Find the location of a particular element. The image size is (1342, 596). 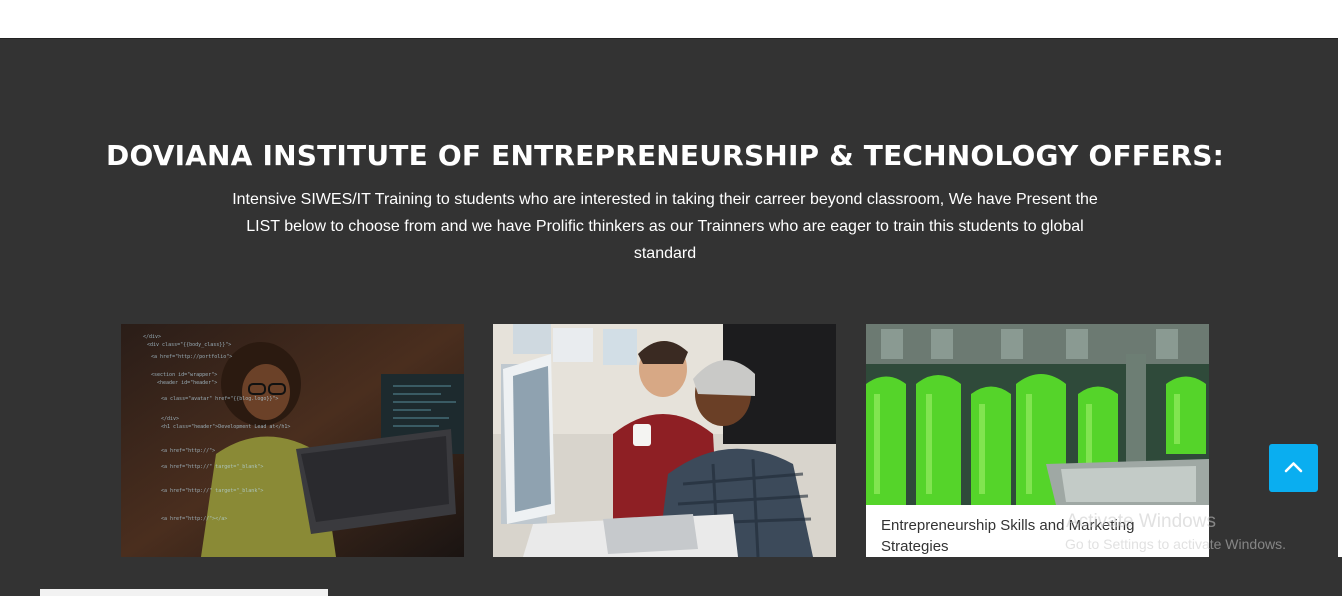

svg-text: <a href="http://"> is located at coordinates (188, 451).